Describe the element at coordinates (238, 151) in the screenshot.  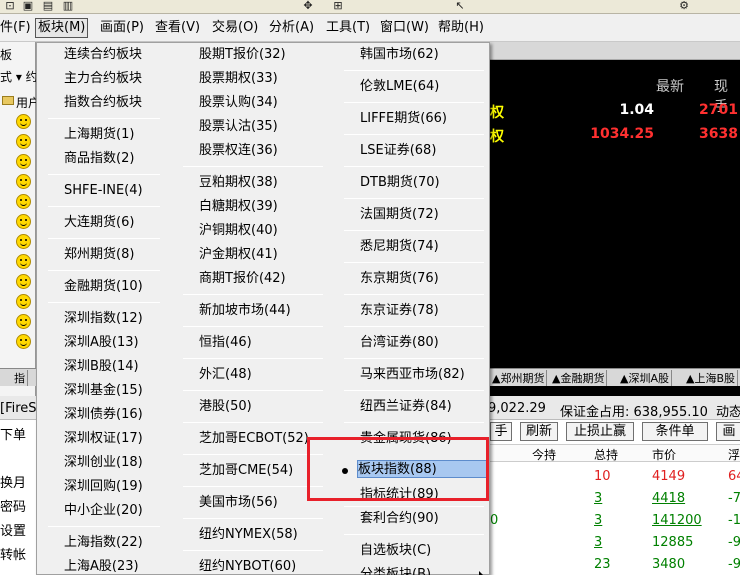
I see `menu-item: 股票权连(36)` at that location.